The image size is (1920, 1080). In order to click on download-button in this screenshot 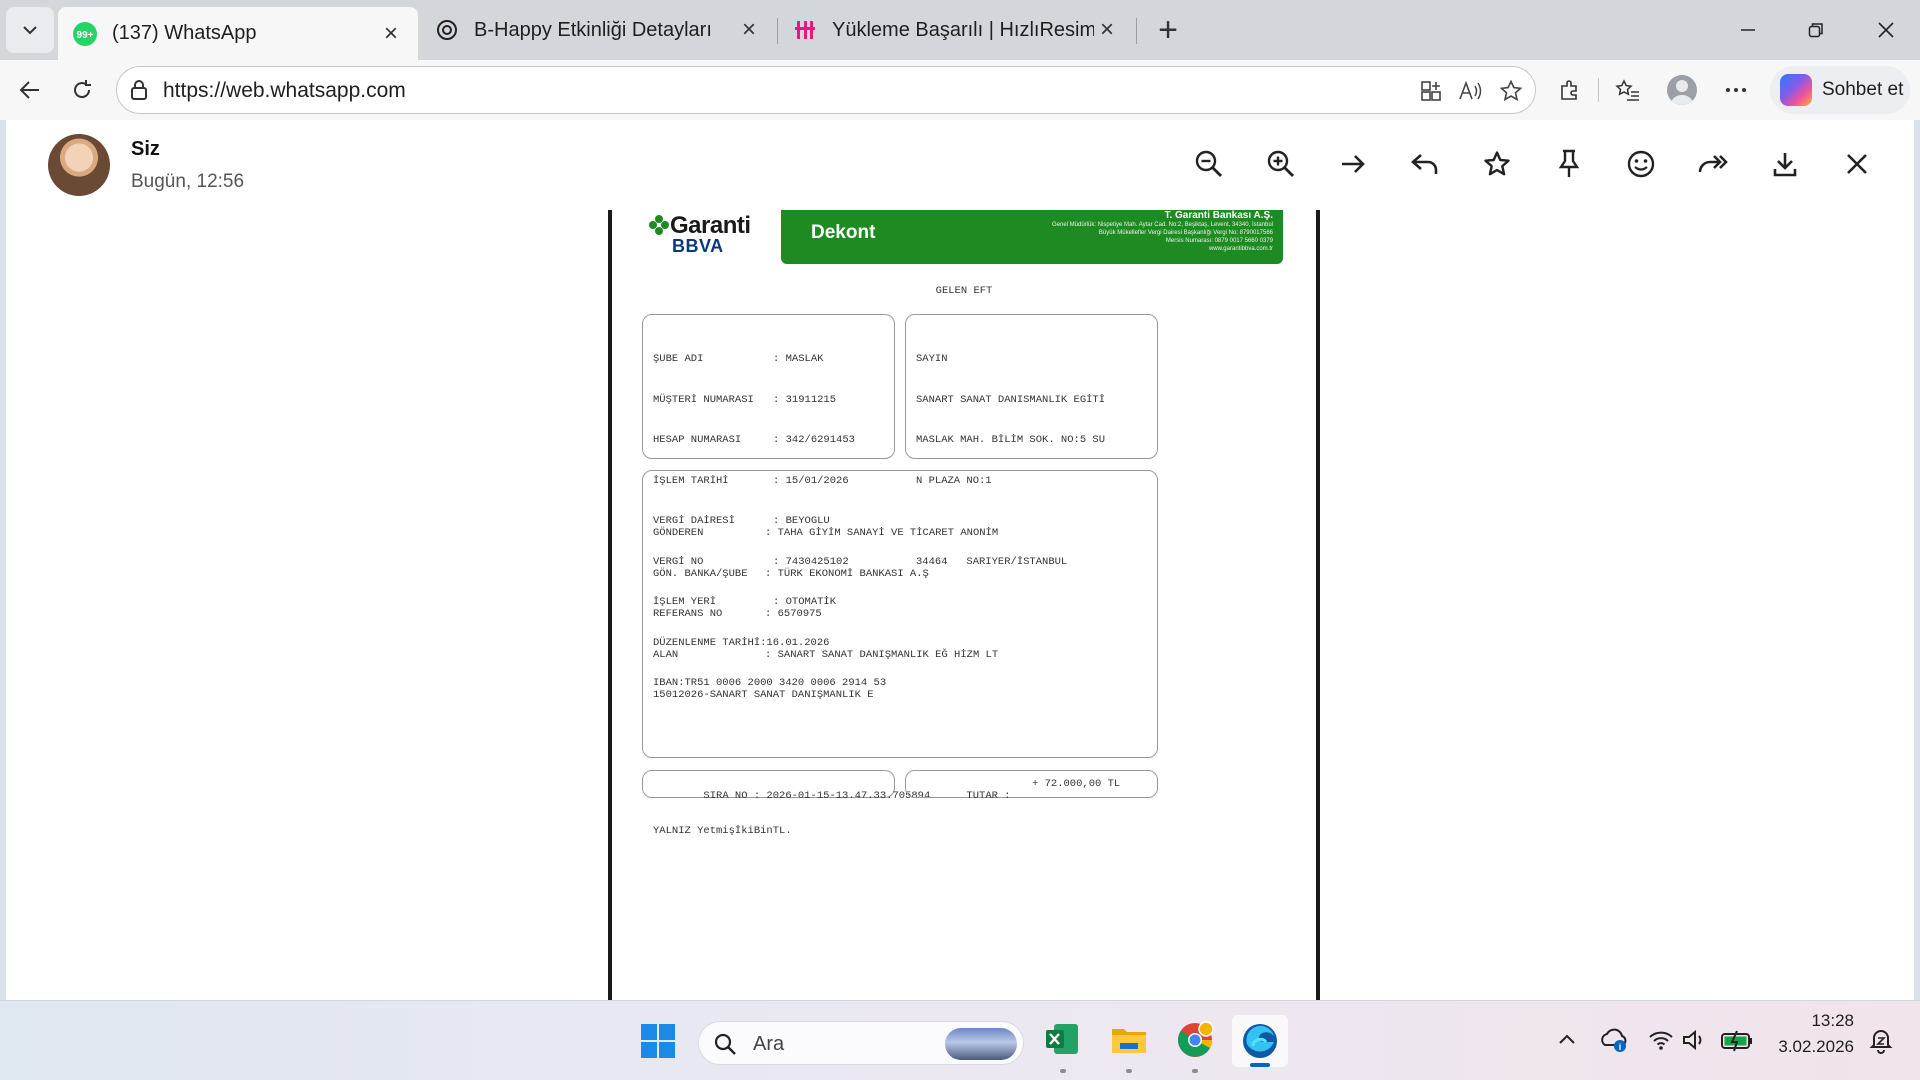, I will do `click(1785, 164)`.